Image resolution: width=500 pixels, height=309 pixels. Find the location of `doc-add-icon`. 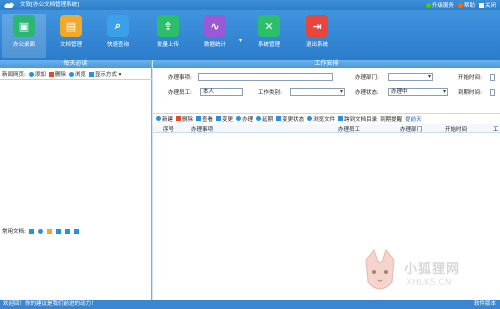

doc-add-icon is located at coordinates (31, 231).